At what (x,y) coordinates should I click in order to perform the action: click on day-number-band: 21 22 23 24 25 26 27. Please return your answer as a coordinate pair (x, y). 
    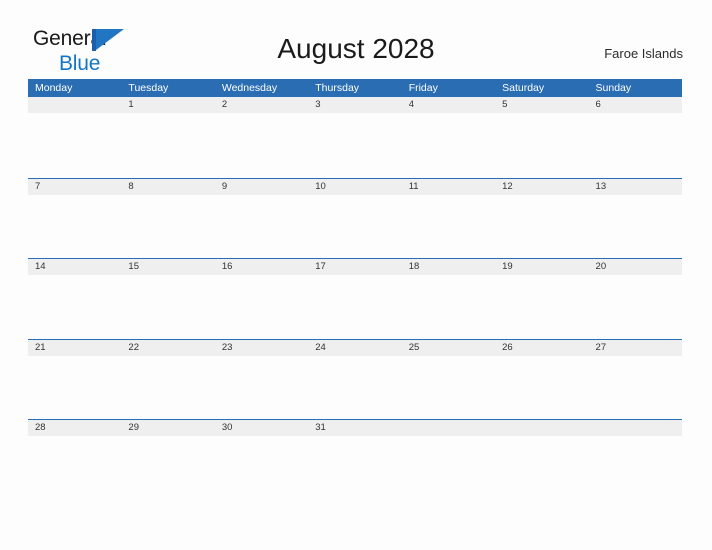
    Looking at the image, I should click on (355, 347).